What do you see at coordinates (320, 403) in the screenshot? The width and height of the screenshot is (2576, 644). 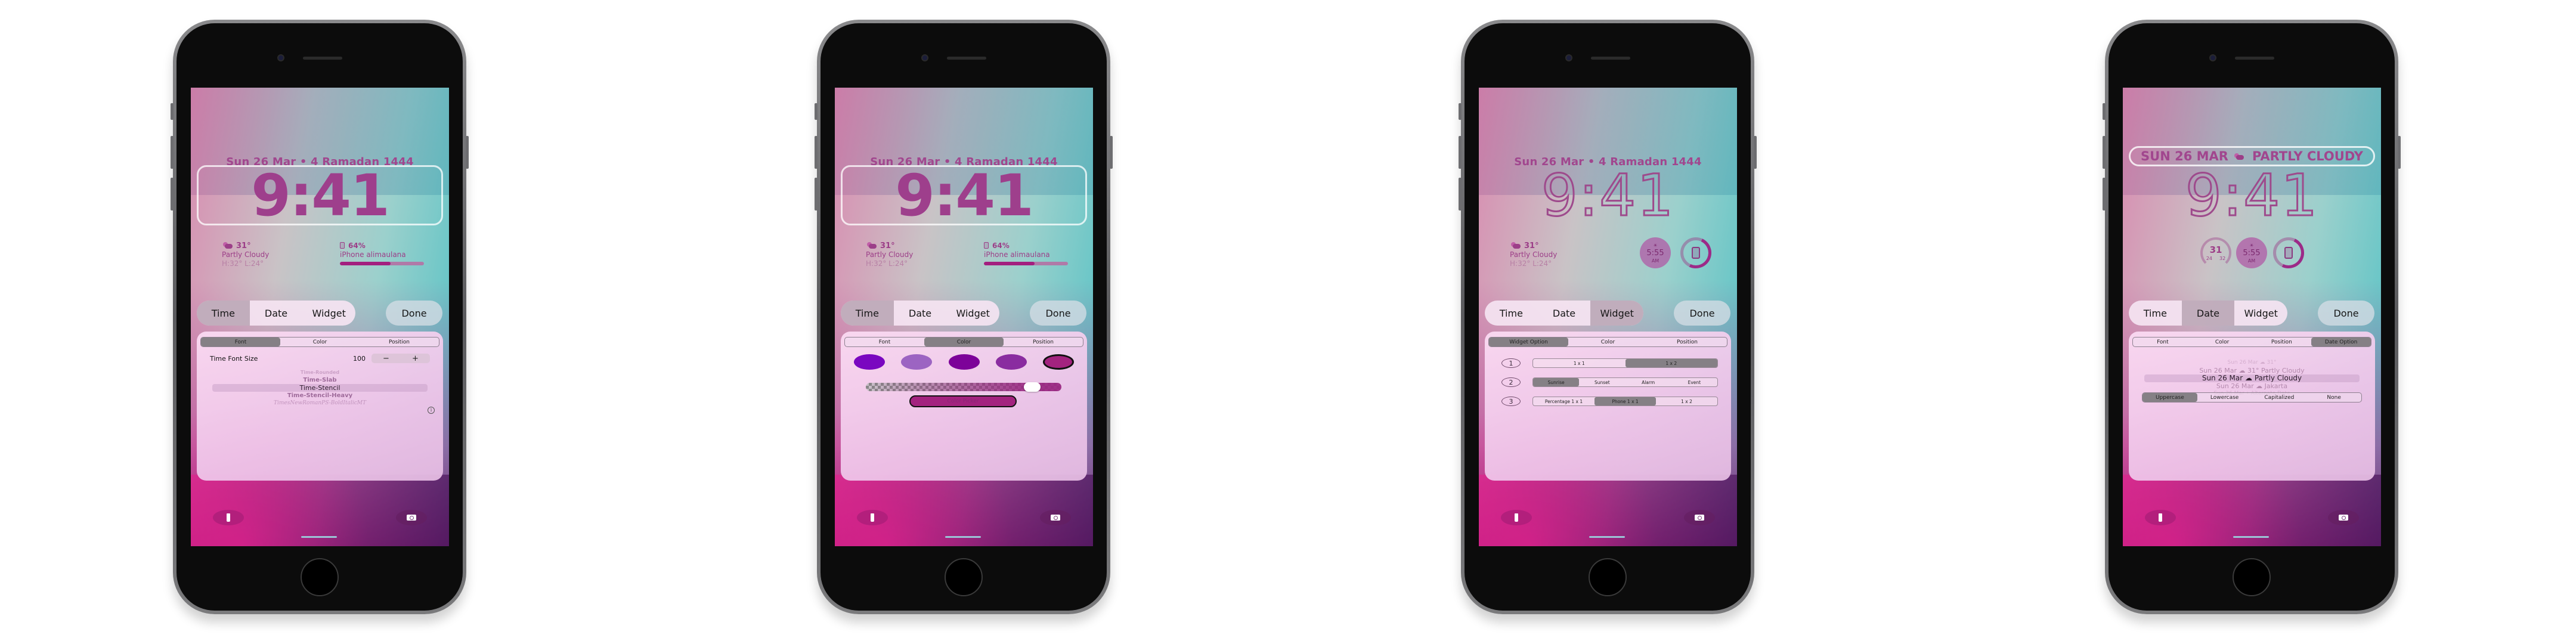 I see `font-option: TimesNewRomanPS-BoldItalicMT` at bounding box center [320, 403].